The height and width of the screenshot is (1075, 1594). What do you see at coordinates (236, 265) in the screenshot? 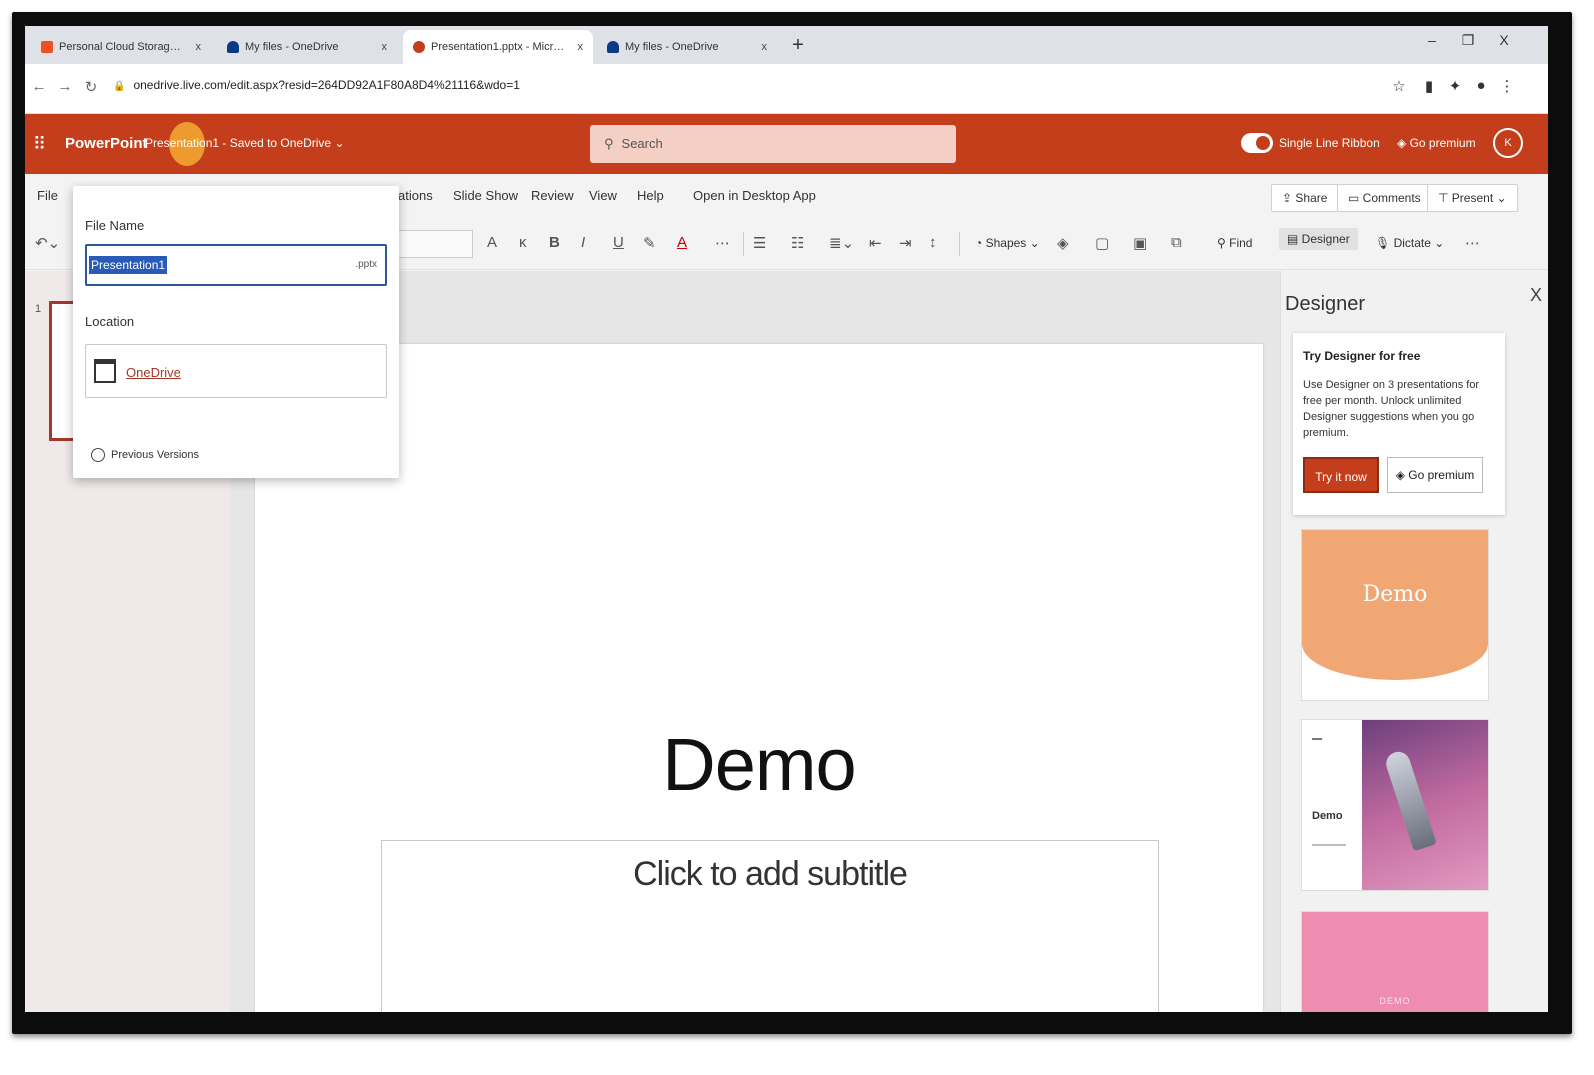
I see `file-name-field: Presentation1 .pptx` at bounding box center [236, 265].